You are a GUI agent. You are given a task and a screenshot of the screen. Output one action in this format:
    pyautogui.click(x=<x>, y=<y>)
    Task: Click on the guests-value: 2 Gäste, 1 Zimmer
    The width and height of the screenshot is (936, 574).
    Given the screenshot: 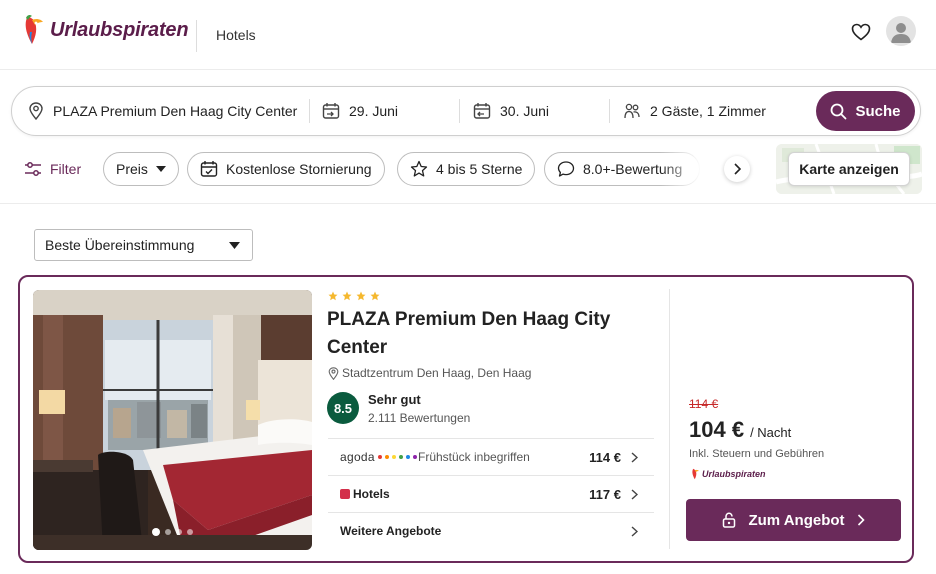 What is the action you would take?
    pyautogui.click(x=708, y=111)
    